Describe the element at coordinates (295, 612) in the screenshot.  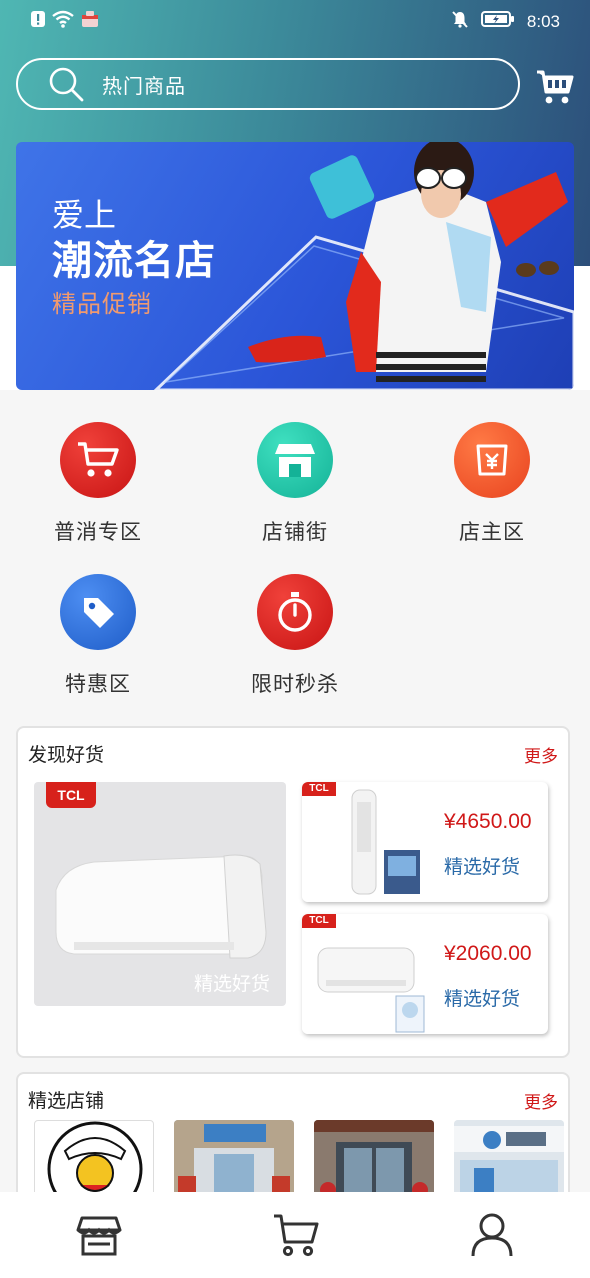
I see `stopwatch-icon` at that location.